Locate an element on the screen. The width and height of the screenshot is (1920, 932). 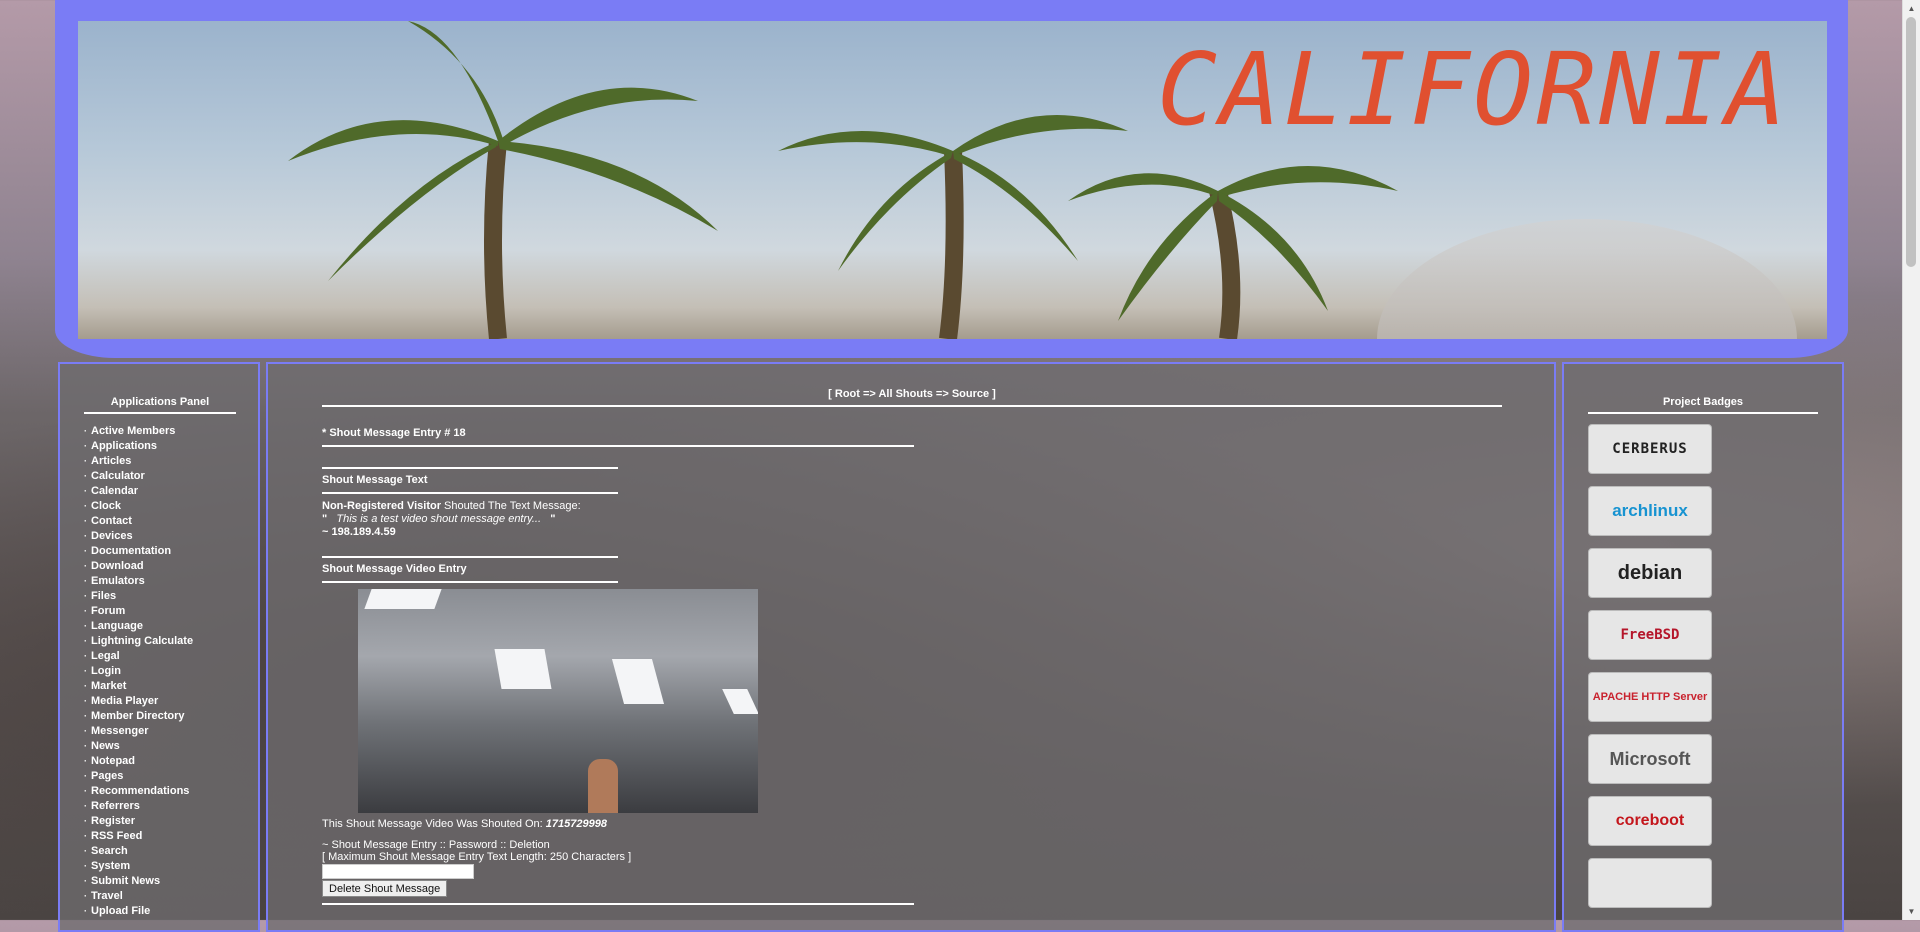
menu-link: Documentation is located at coordinates (131, 551).